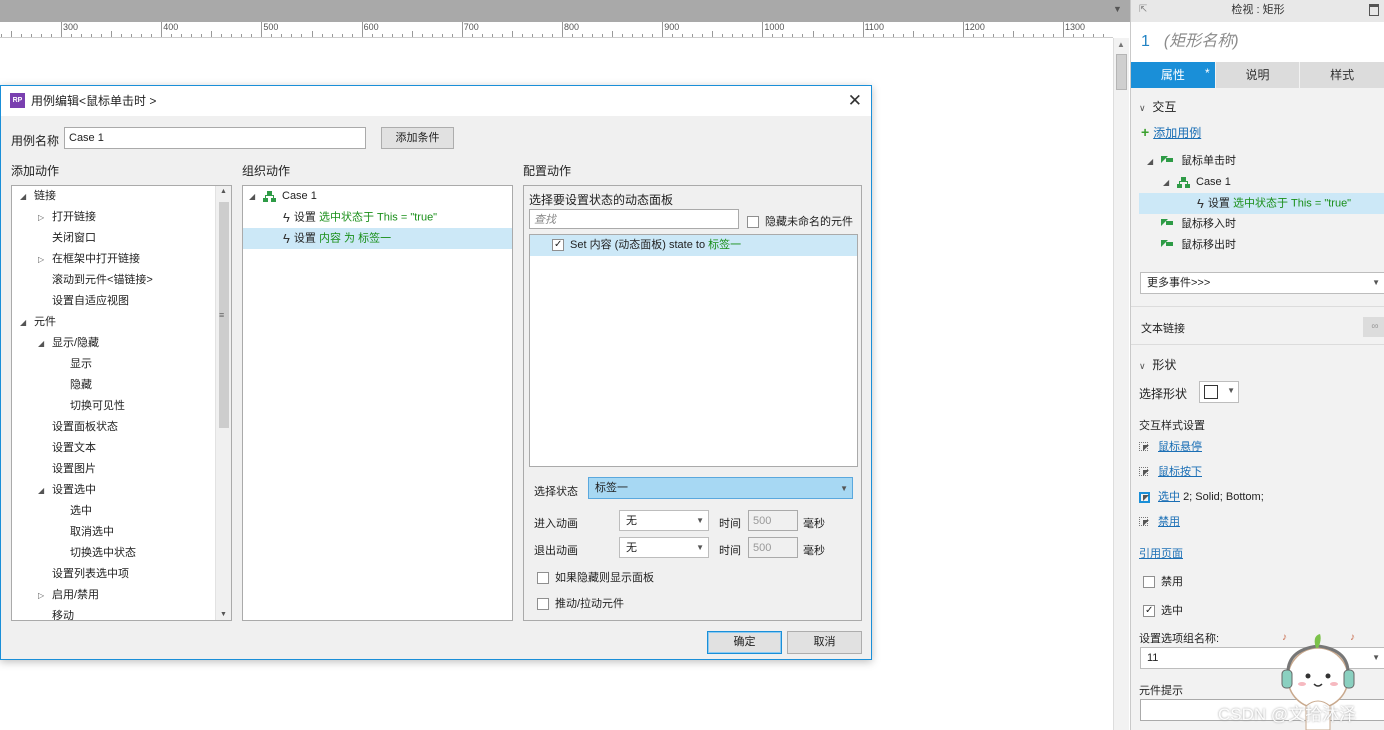 This screenshot has height=730, width=1384. Describe the element at coordinates (83, 301) in the screenshot. I see `action-tree-item: 设置自适应视图` at that location.